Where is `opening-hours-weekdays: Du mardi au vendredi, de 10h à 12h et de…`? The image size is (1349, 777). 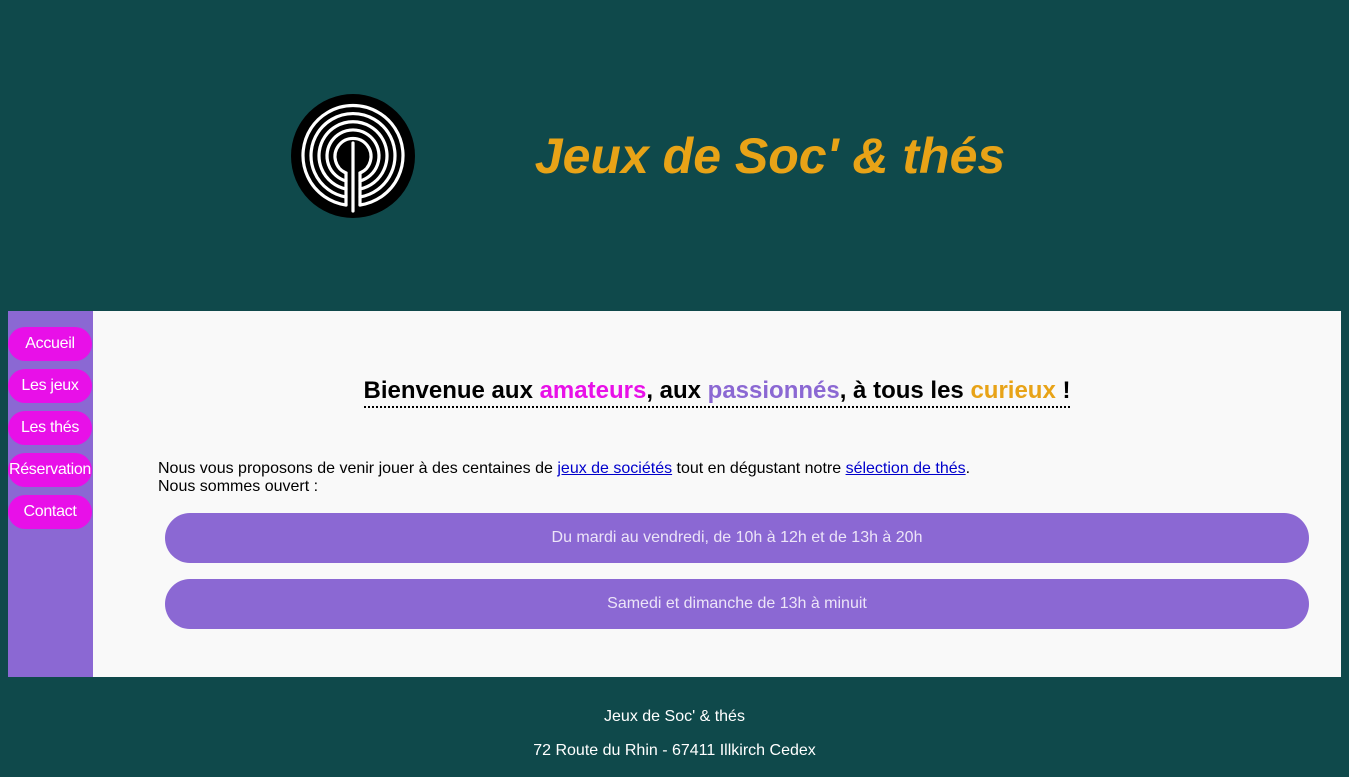
opening-hours-weekdays: Du mardi au vendredi, de 10h à 12h et de… is located at coordinates (737, 538).